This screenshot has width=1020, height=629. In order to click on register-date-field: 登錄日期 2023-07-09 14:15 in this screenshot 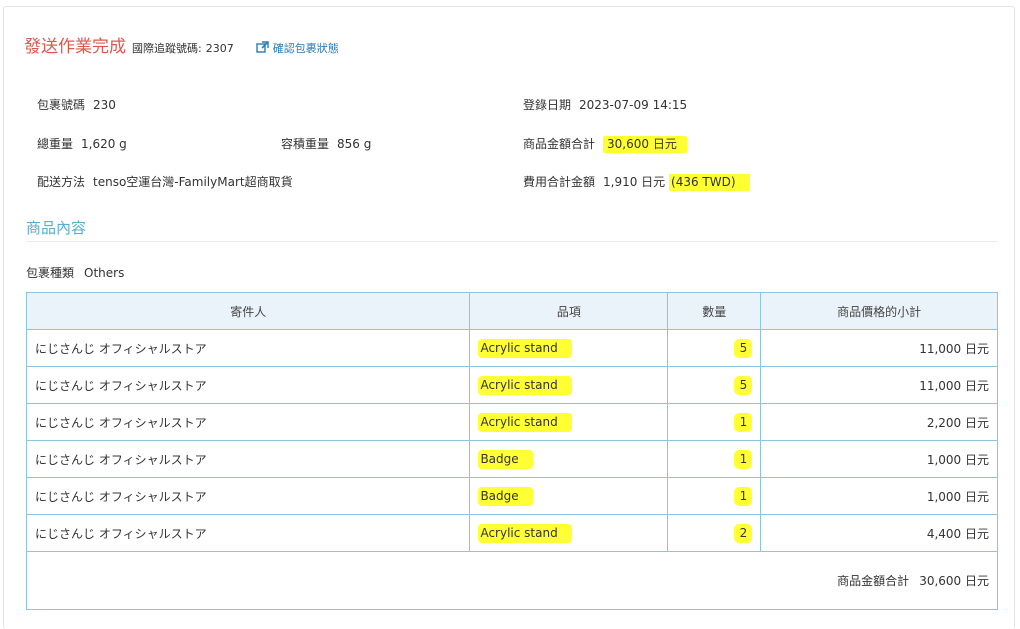, I will do `click(605, 104)`.